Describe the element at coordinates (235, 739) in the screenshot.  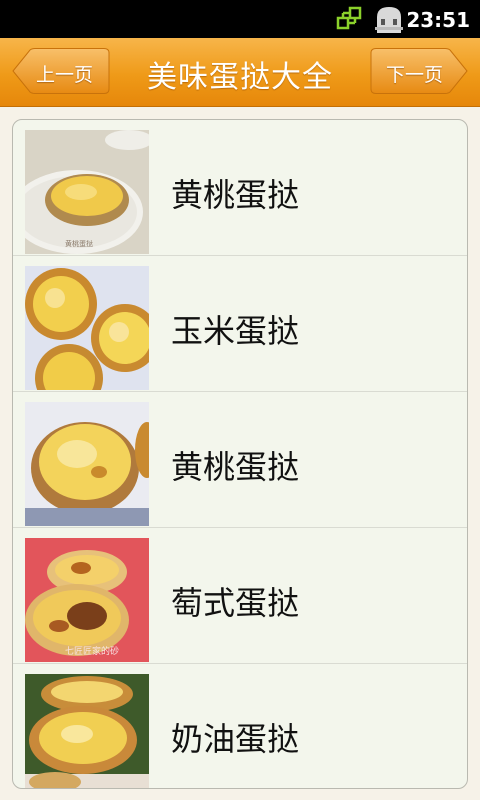
I see `list-item-label: 奶油蛋挞` at that location.